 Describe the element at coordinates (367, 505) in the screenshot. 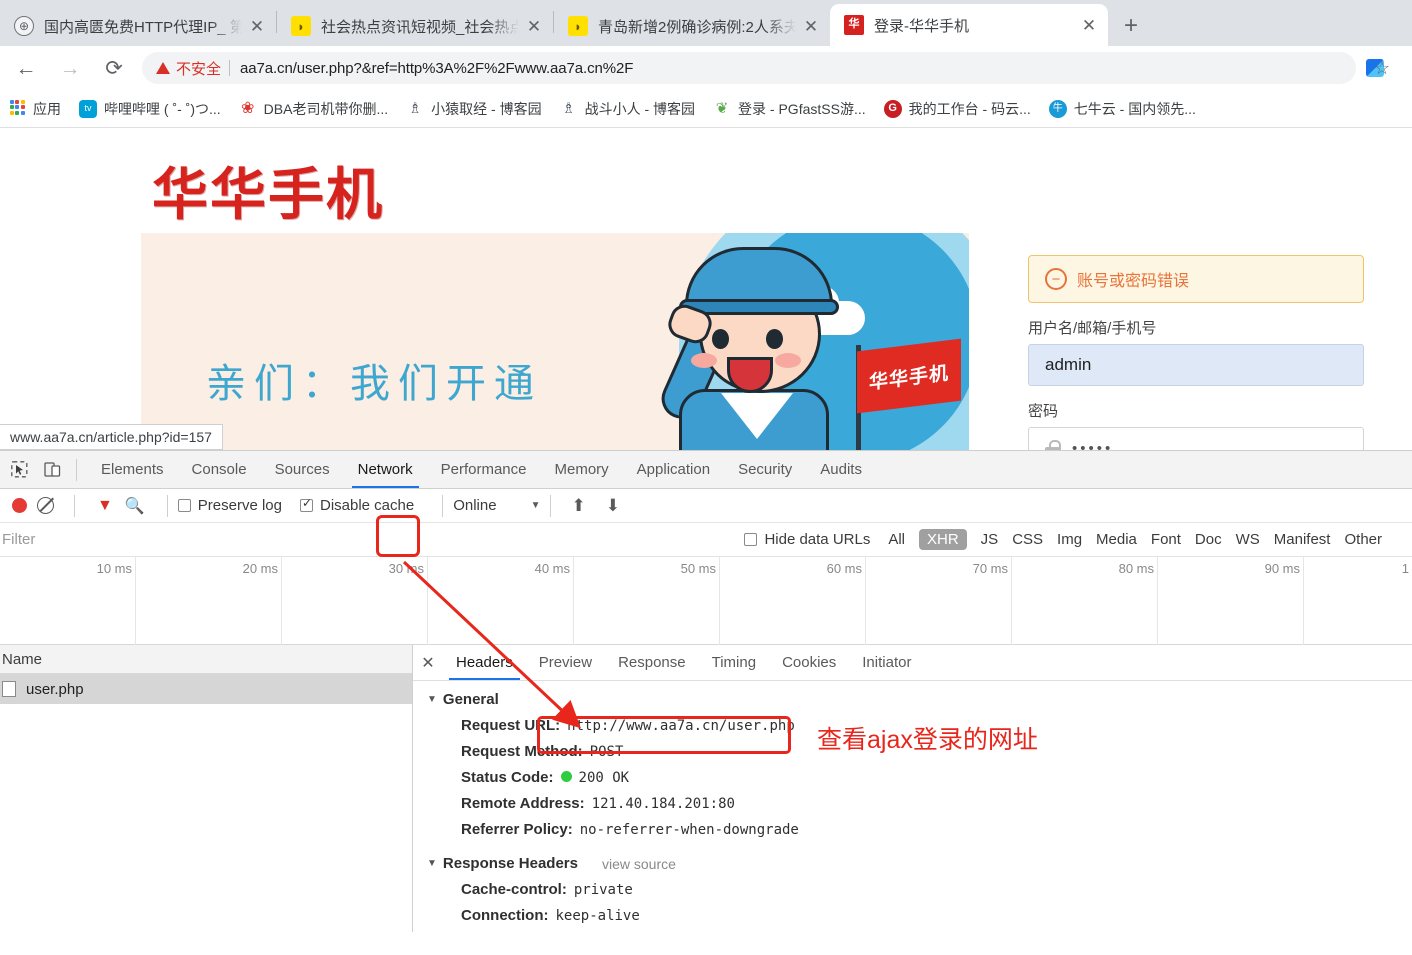

I see `disable-cache-label: Disable cache` at that location.